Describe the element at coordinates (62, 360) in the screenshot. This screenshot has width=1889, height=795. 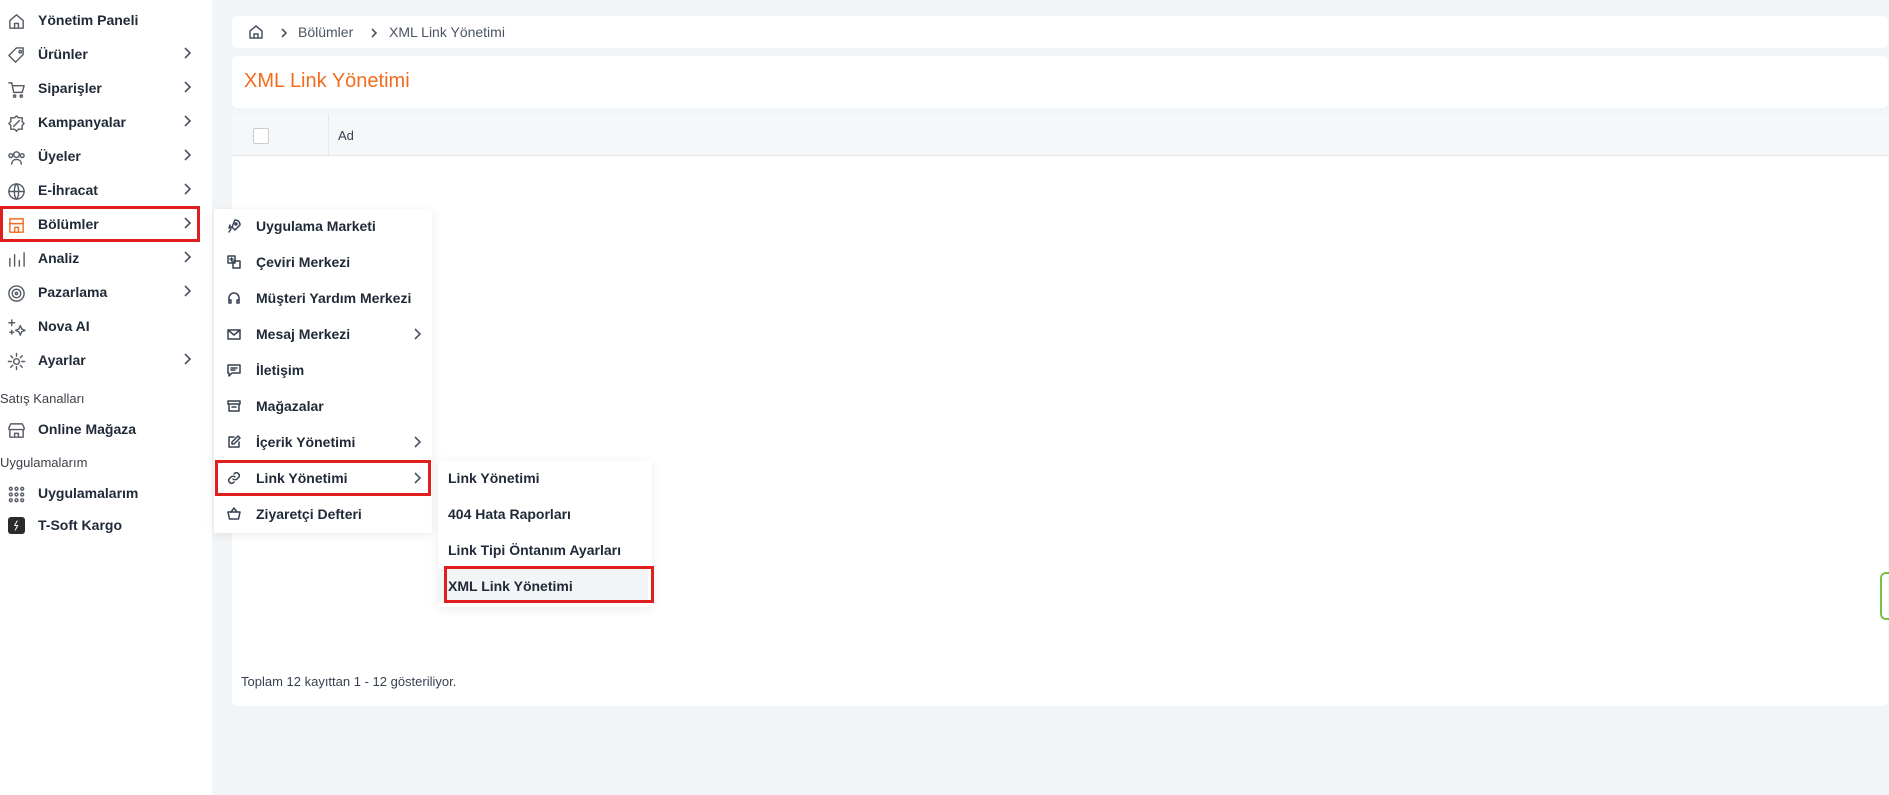
I see `sidebar-item-label: Ayarlar` at that location.